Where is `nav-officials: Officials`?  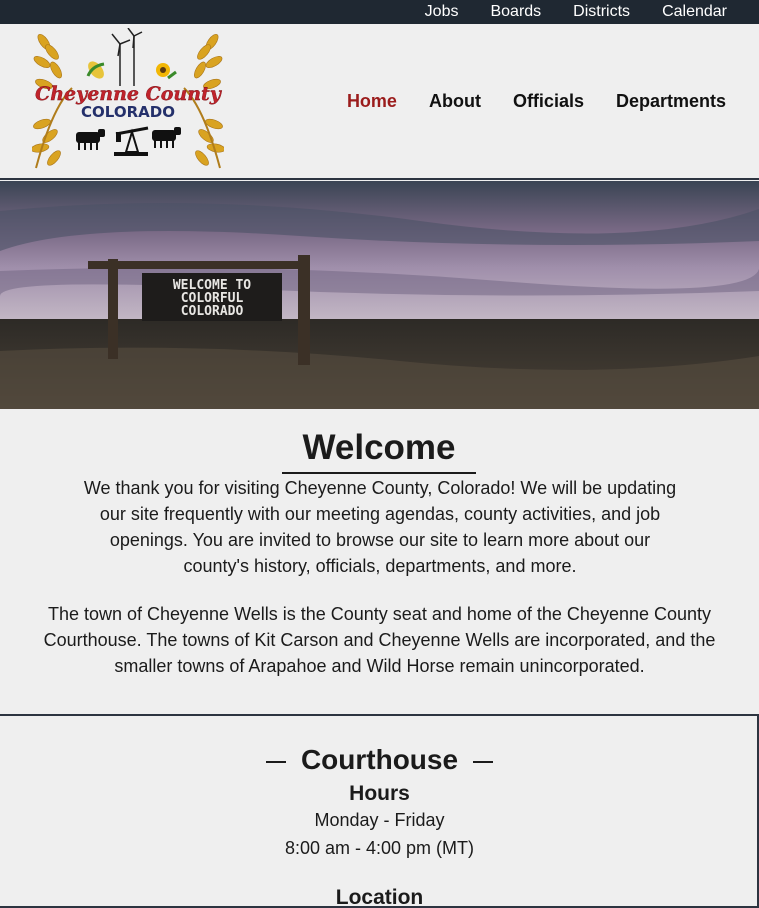 nav-officials: Officials is located at coordinates (548, 101).